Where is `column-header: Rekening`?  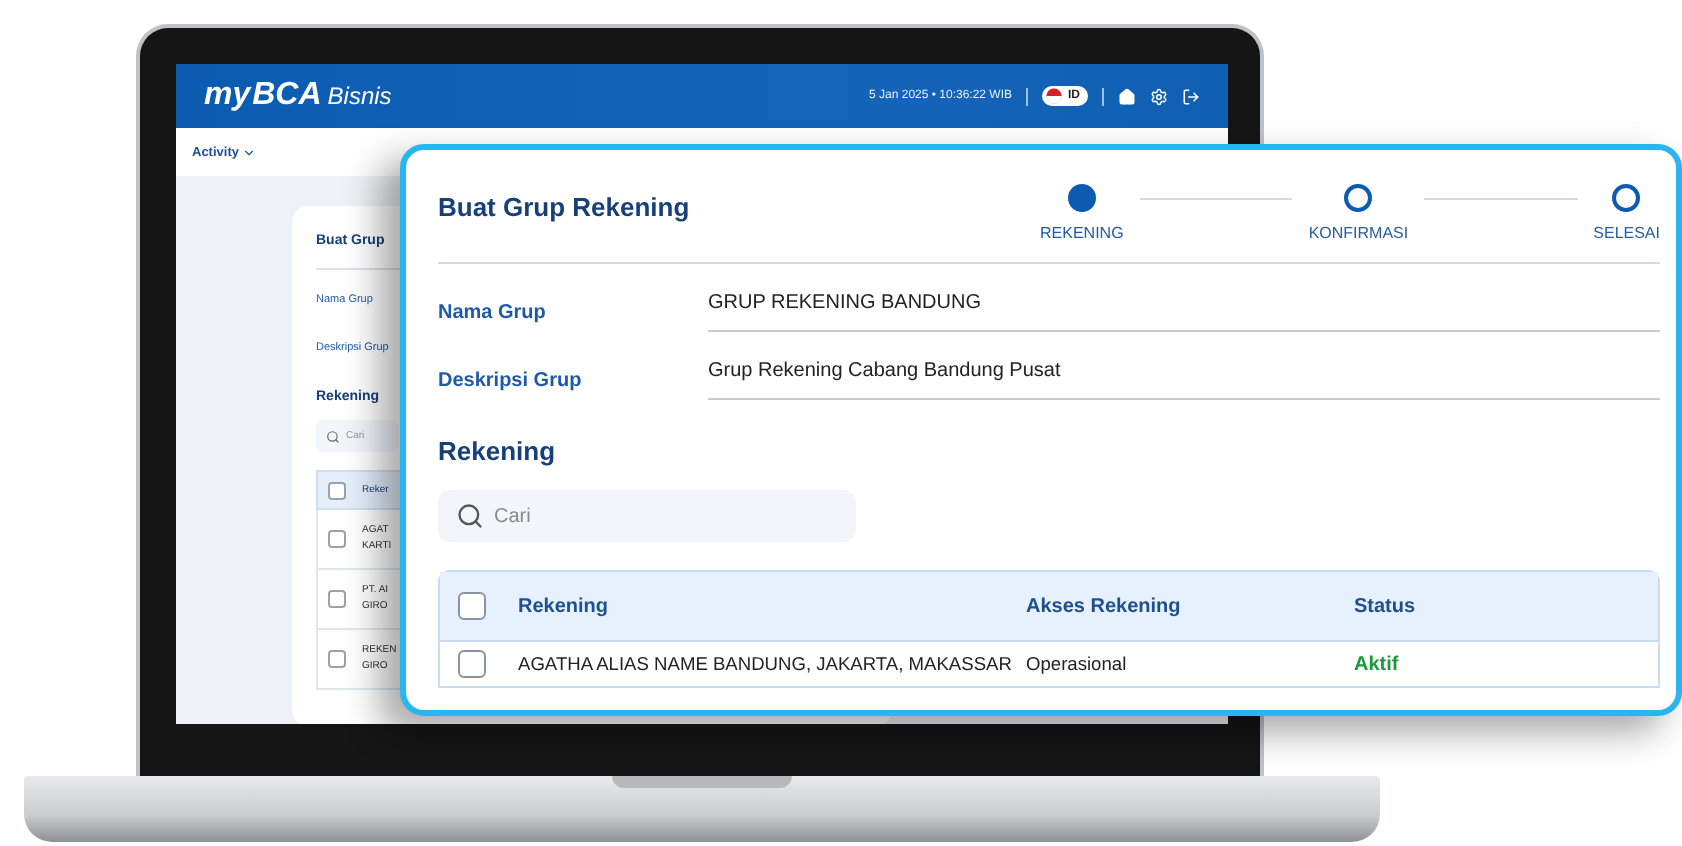
column-header: Rekening is located at coordinates (564, 606).